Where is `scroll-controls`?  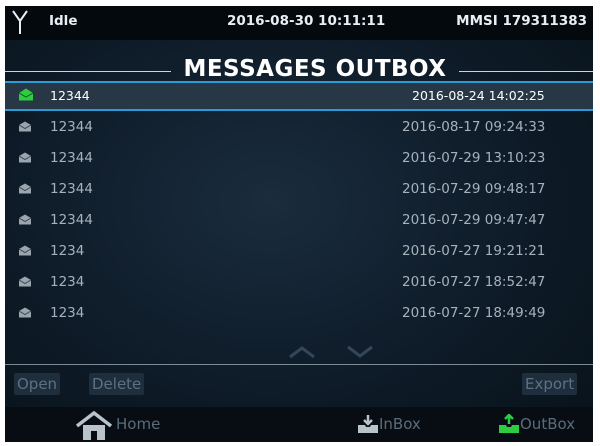 scroll-controls is located at coordinates (299, 353).